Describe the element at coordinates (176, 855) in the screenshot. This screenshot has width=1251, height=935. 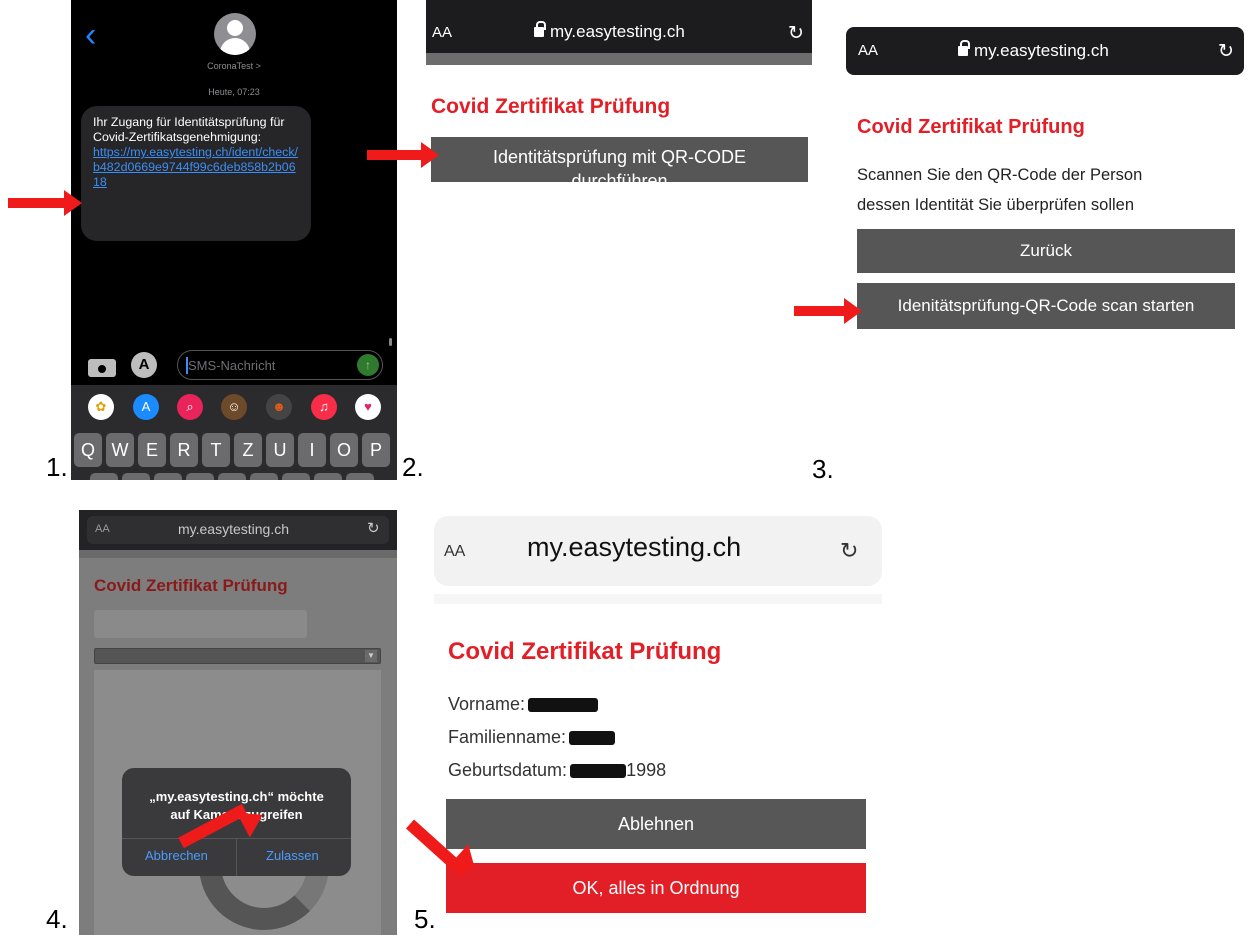
I see `cancel-button: Abbrechen` at that location.